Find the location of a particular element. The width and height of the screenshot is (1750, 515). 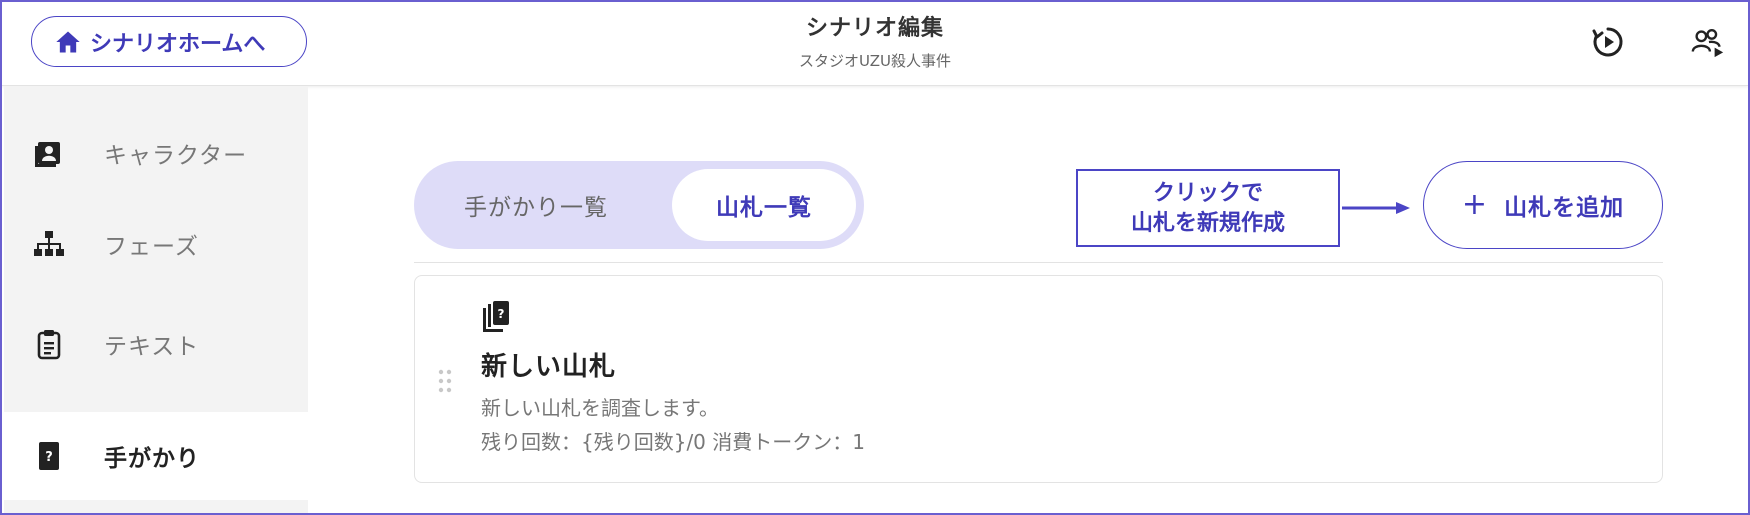

sidebar: キャラクター フェーズ テキスト ? 手がかり is located at coordinates (156, 299).